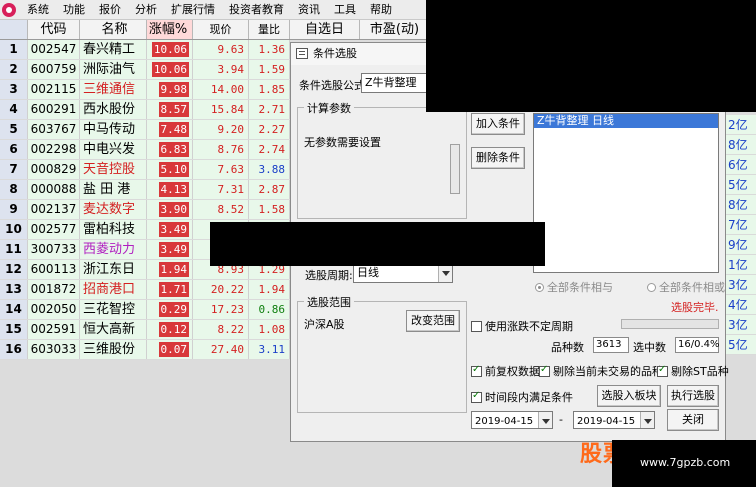 The height and width of the screenshot is (487, 756). I want to click on date-to-value: 2019-04-15, so click(606, 421).